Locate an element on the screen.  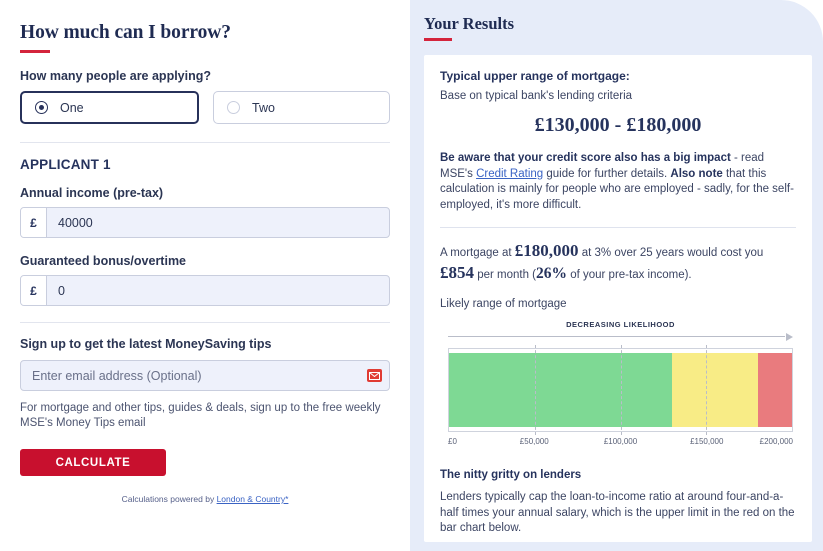
mortgage-mid-text: at 3% over 25 years would cost you is located at coordinates (671, 253).